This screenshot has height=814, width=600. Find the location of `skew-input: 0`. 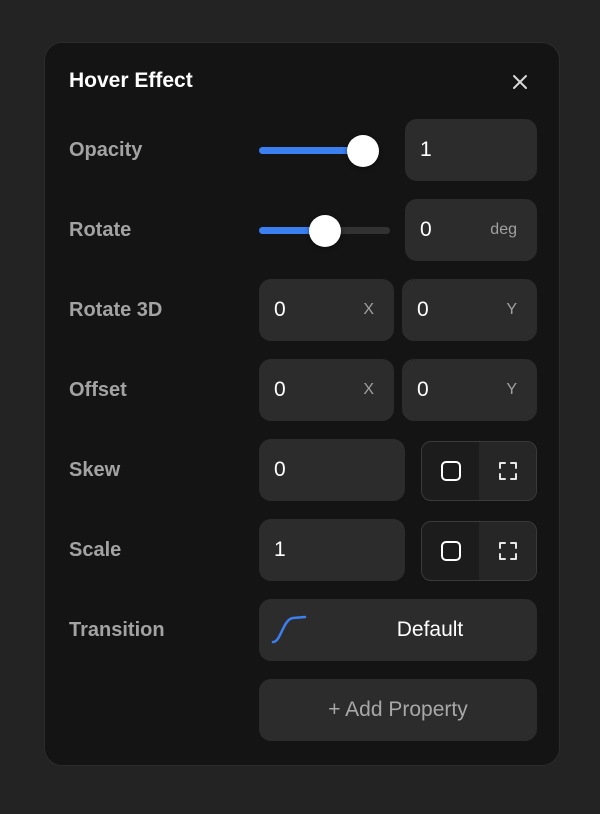

skew-input: 0 is located at coordinates (332, 470).